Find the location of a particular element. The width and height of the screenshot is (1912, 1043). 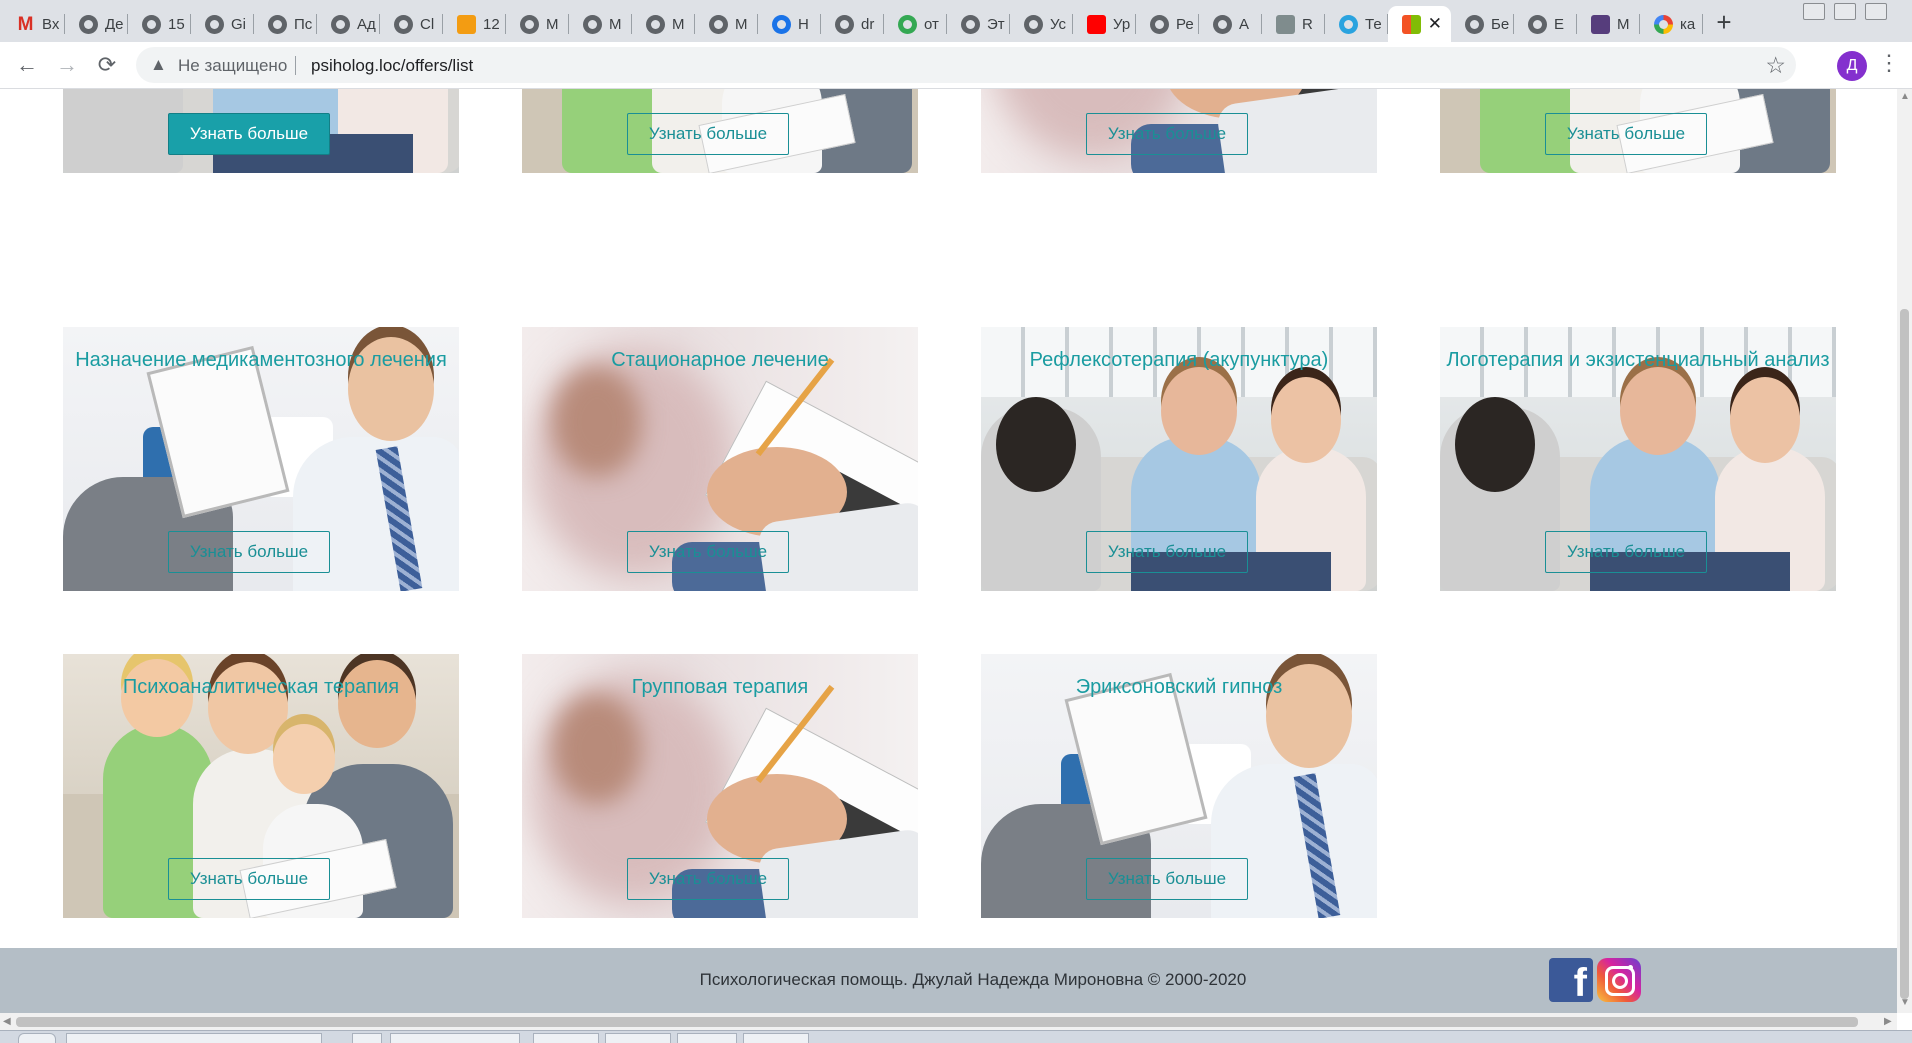

browser-tab: ка is located at coordinates (1671, 24).